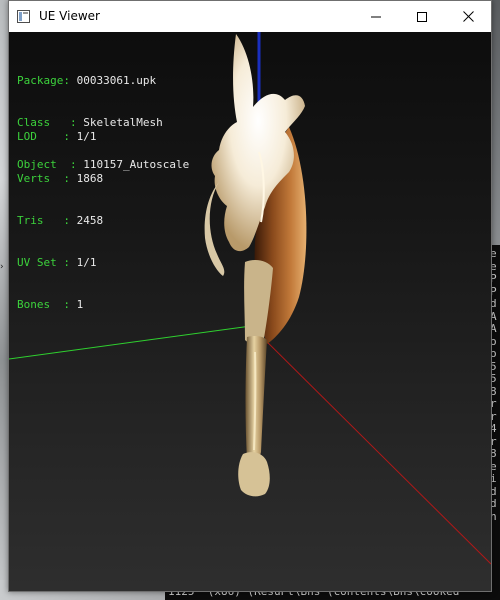 The height and width of the screenshot is (600, 500). Describe the element at coordinates (27, 136) in the screenshot. I see `lod-label: LOD` at that location.